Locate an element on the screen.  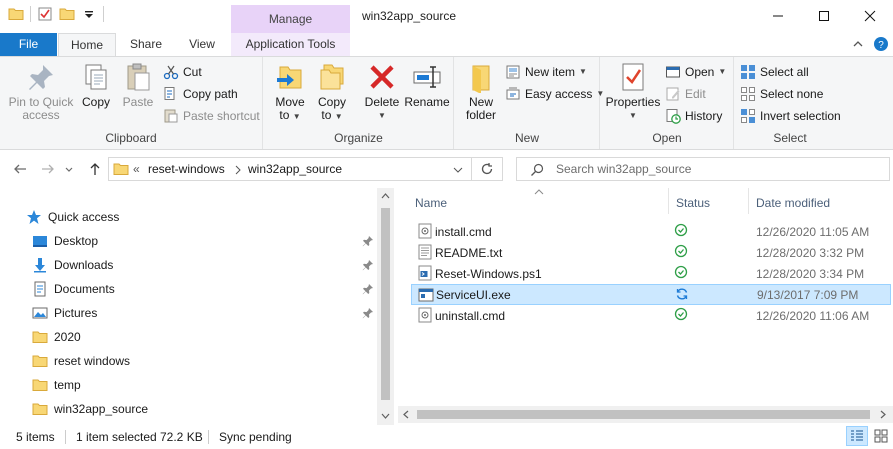
edit-button: Edit is located at coordinates (685, 94).